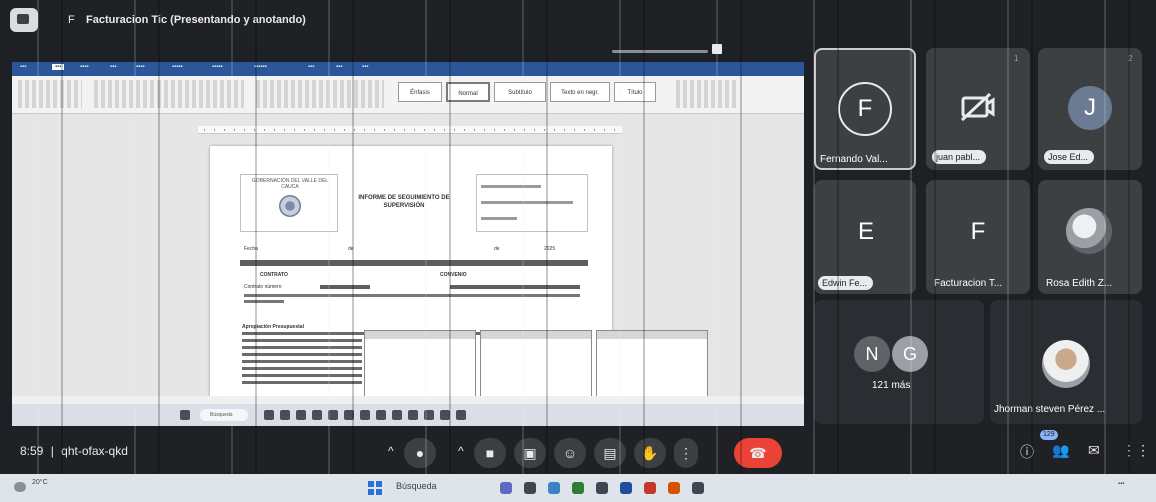 The width and height of the screenshot is (1156, 502). I want to click on word-tab-inicio: ▪▪▪, so click(58, 67).